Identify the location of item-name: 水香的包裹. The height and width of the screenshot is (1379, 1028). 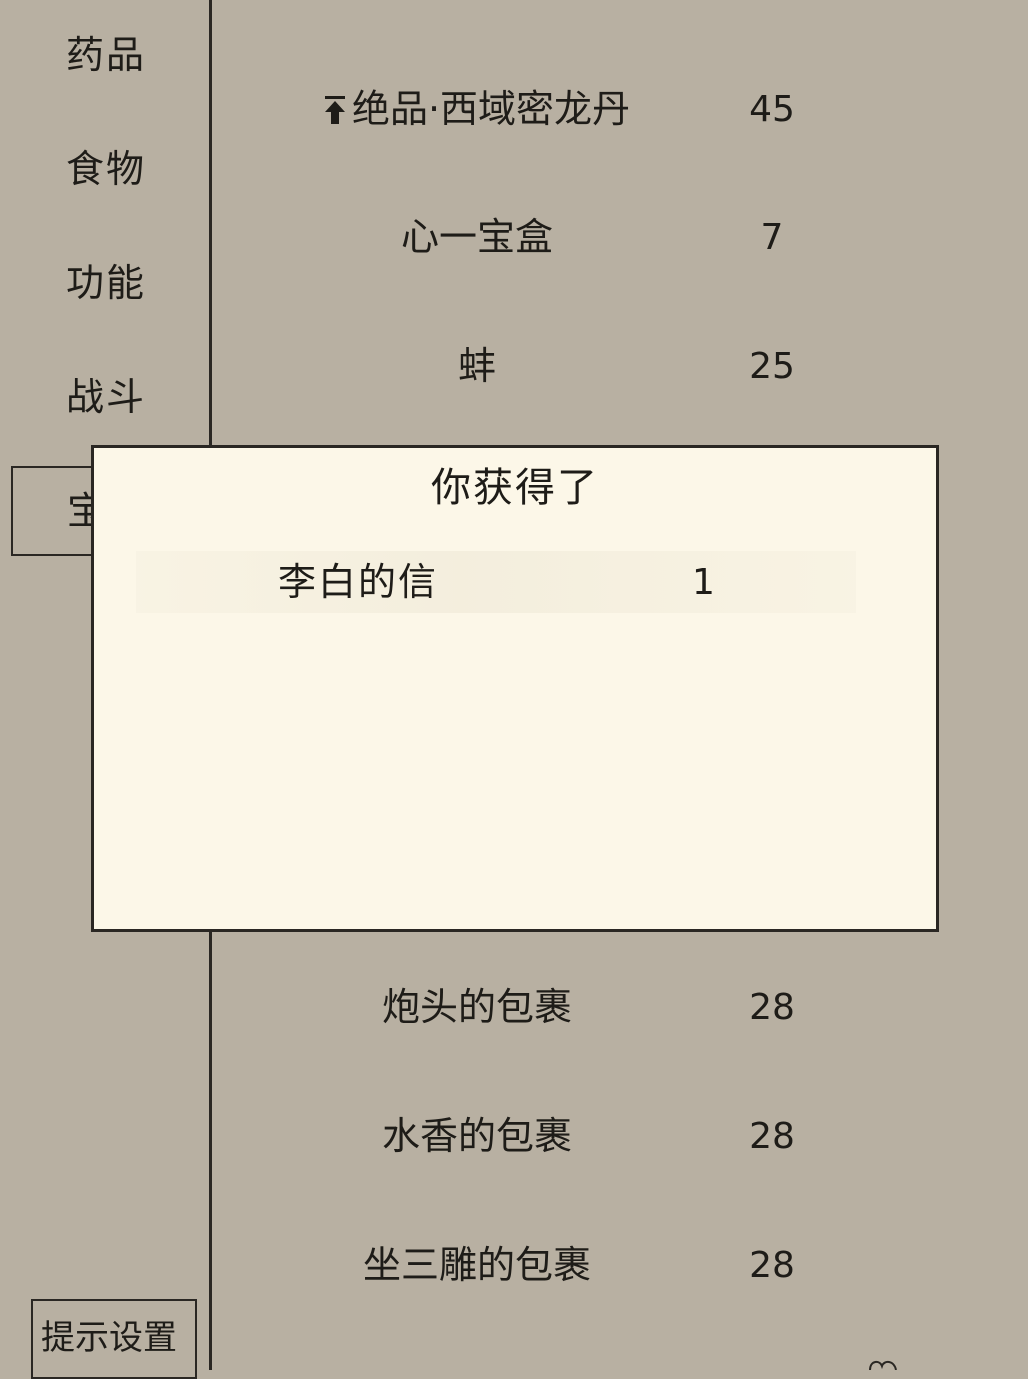
(476, 1136).